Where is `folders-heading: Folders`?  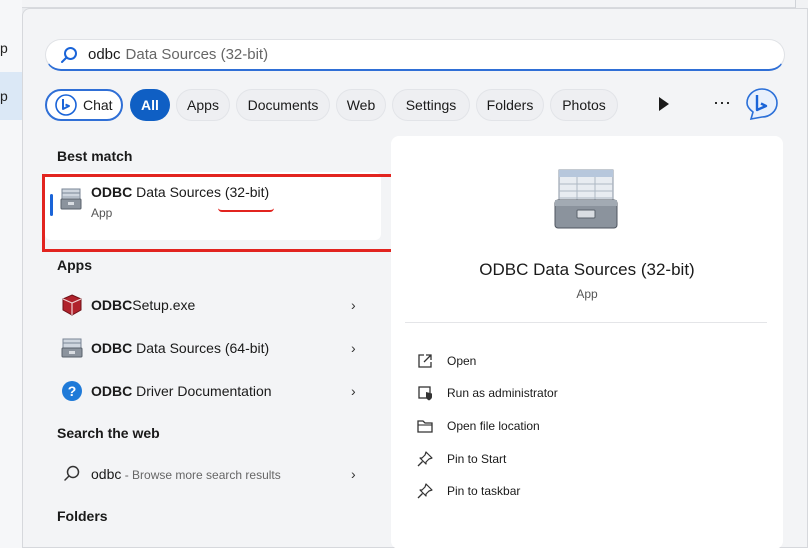
folders-heading: Folders is located at coordinates (82, 516).